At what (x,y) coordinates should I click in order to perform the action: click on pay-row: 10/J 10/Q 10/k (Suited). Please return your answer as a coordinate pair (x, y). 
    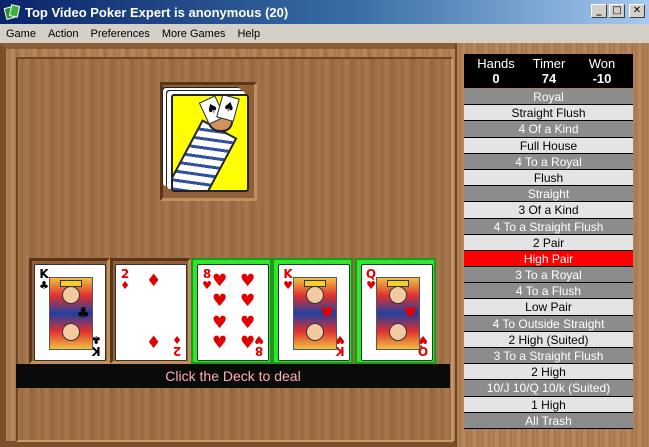
    Looking at the image, I should click on (548, 388).